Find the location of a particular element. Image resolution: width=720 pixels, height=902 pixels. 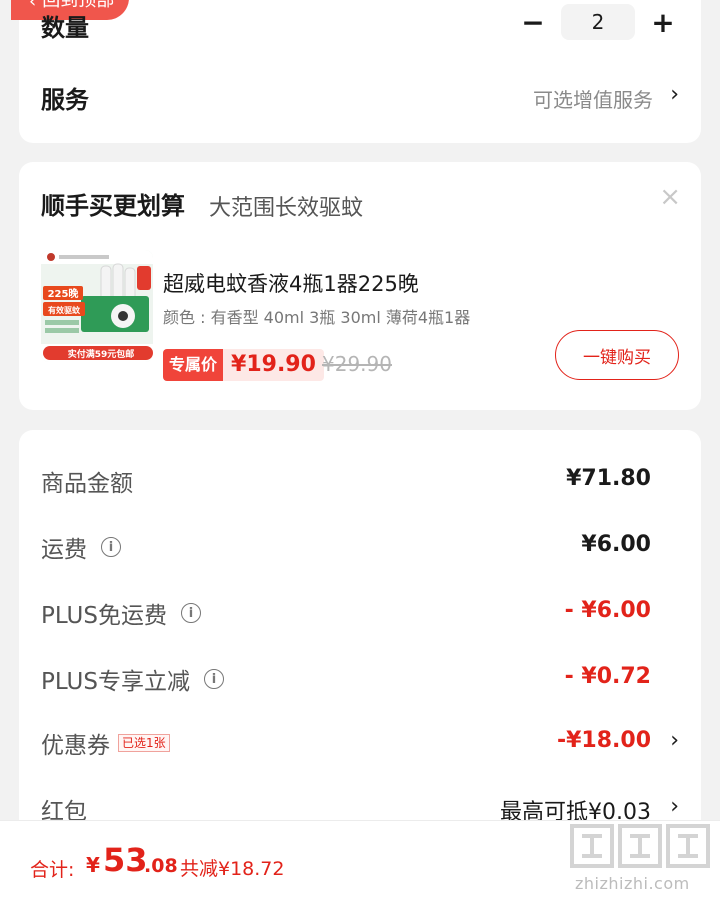

goods-amount-value: ¥71.80 is located at coordinates (608, 478).